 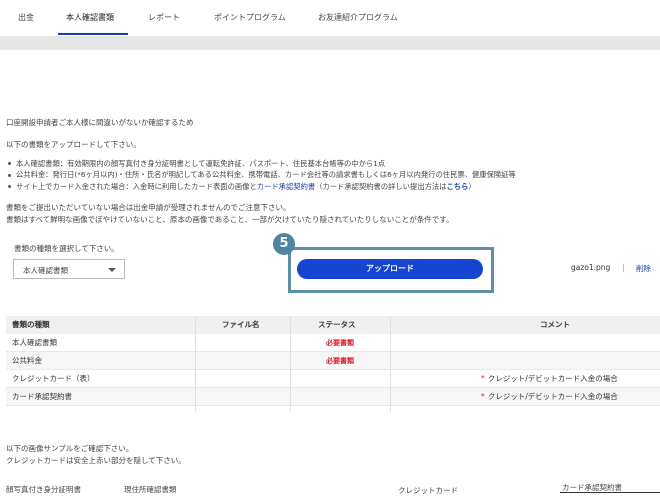 What do you see at coordinates (337, 324) in the screenshot?
I see `header-status: ステータス` at bounding box center [337, 324].